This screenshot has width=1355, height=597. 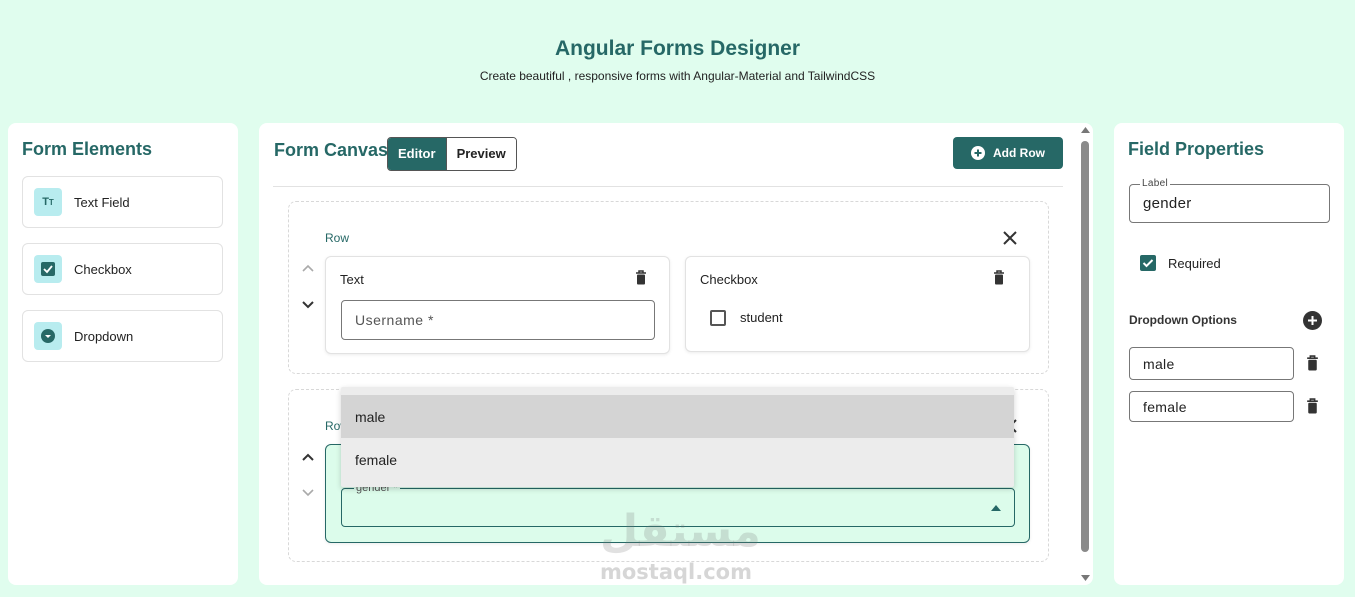 What do you see at coordinates (48, 269) in the screenshot?
I see `checkbox-icon` at bounding box center [48, 269].